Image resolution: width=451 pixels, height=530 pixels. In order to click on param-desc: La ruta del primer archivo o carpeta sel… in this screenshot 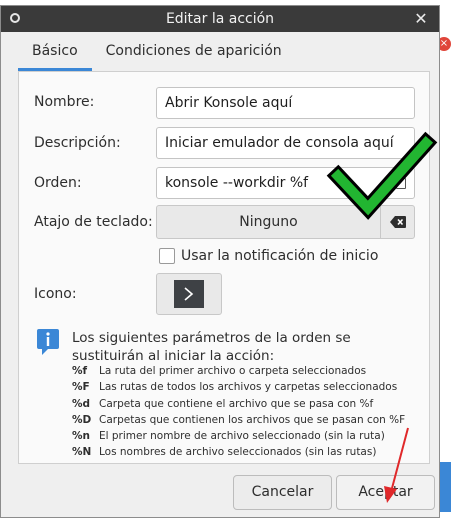, I will do `click(233, 371)`.